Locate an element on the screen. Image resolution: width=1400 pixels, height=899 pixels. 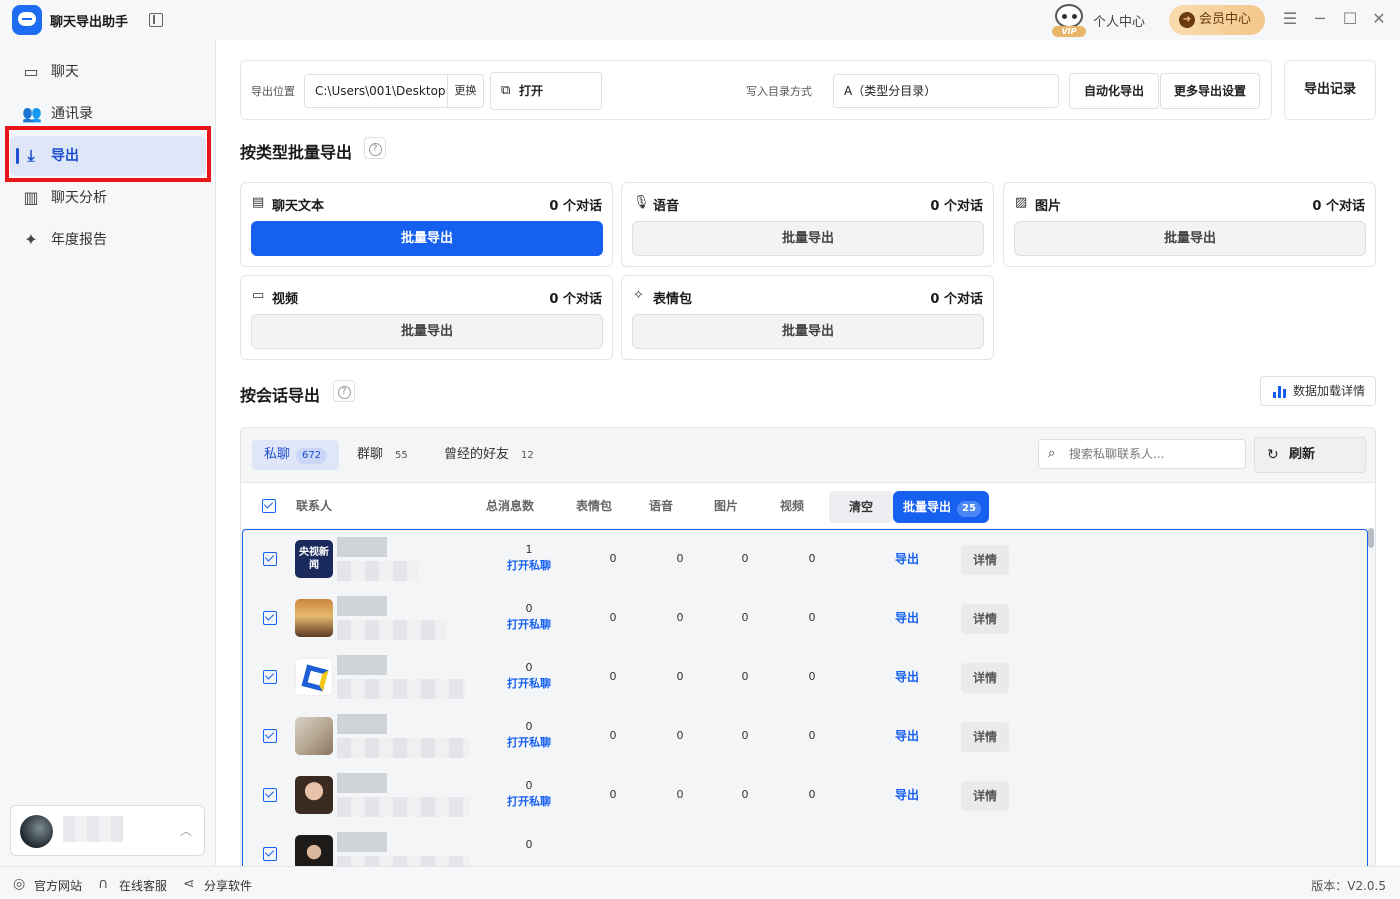
batch-export-selected-button: 批量导出 25 is located at coordinates (941, 507).